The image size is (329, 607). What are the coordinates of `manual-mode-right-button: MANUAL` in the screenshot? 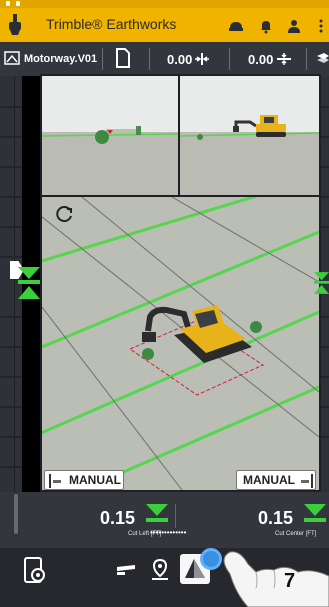 It's located at (276, 480).